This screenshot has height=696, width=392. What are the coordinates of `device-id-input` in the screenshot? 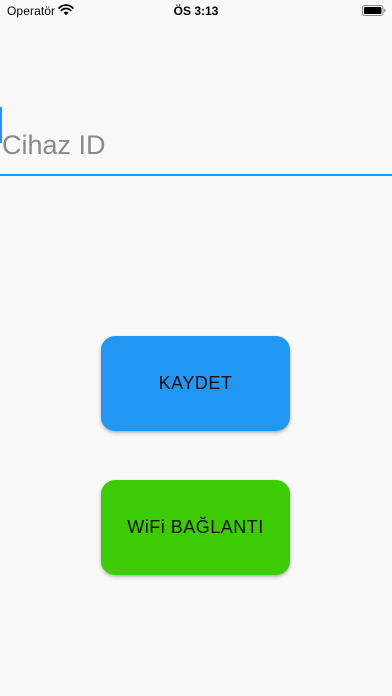 It's located at (196, 140).